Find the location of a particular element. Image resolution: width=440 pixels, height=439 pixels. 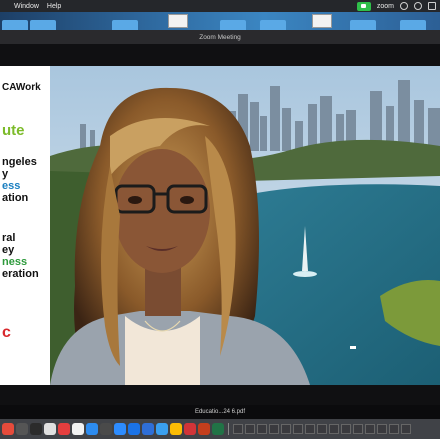

banner-line: ation is located at coordinates (15, 198).